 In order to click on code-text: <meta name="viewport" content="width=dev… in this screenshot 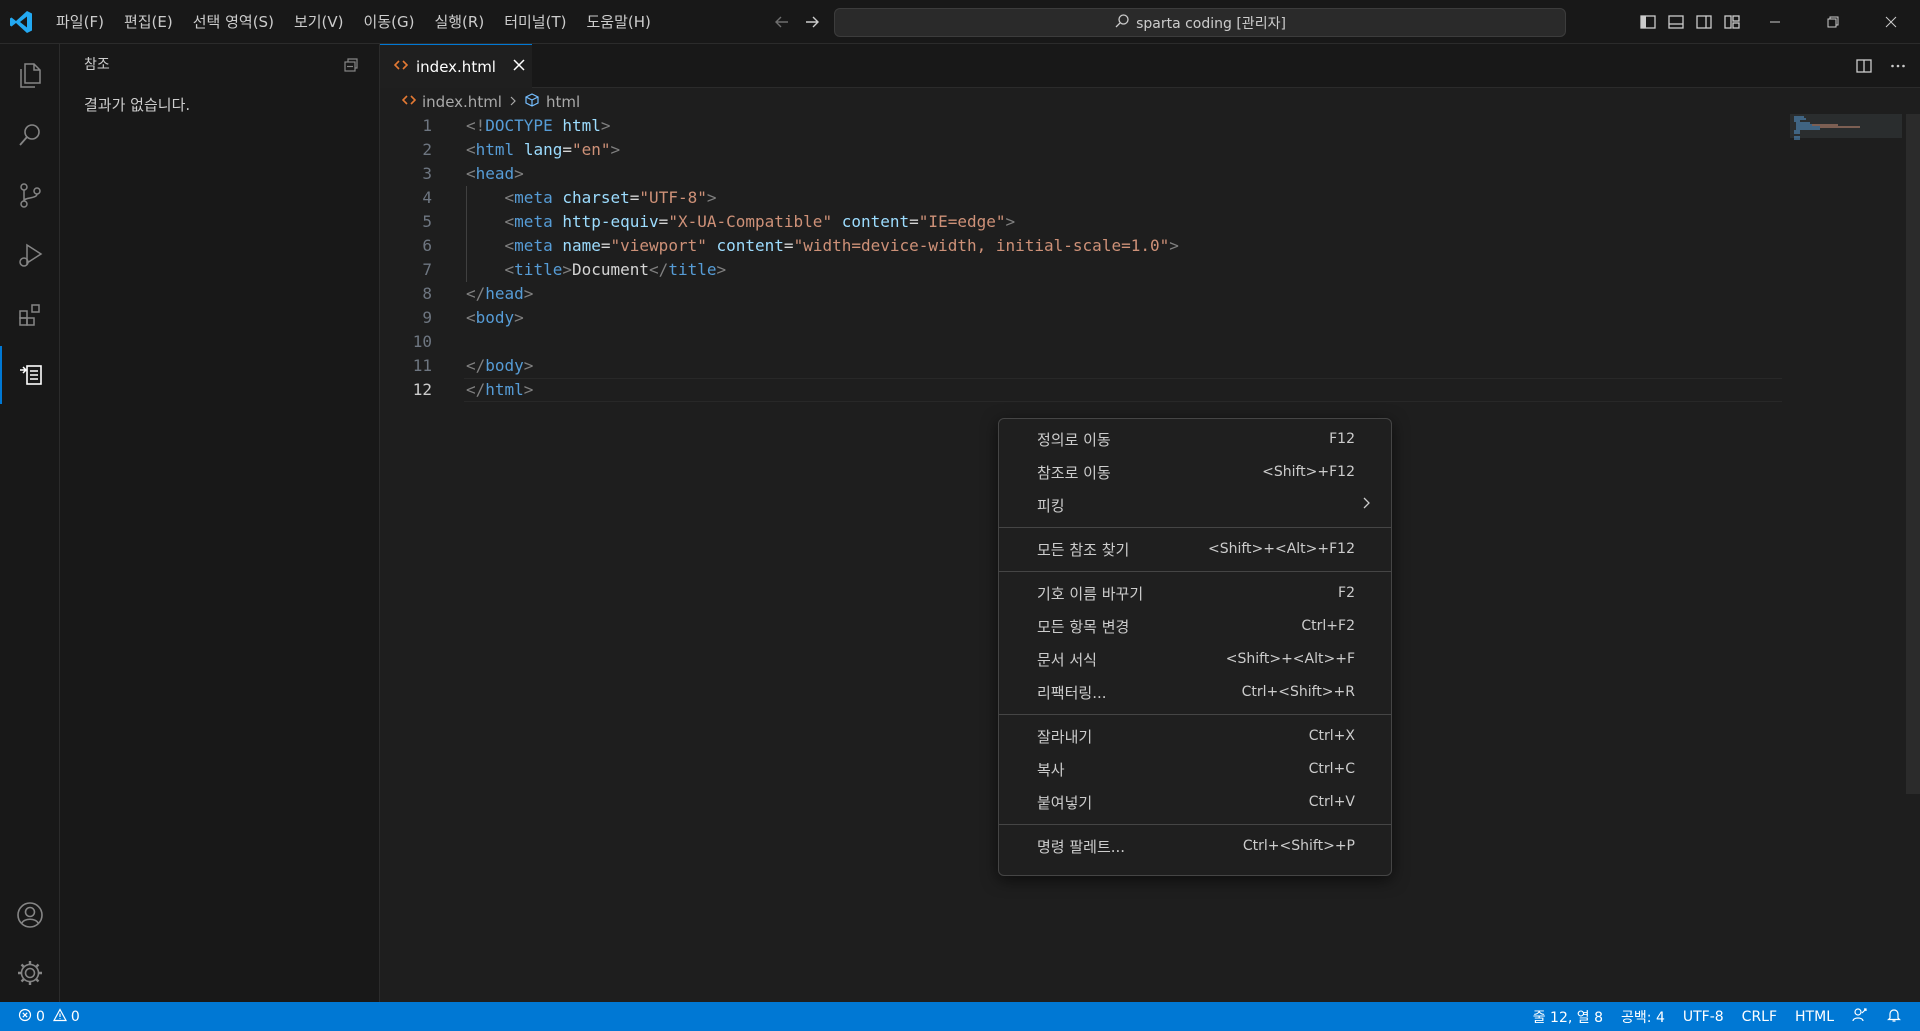, I will do `click(822, 246)`.